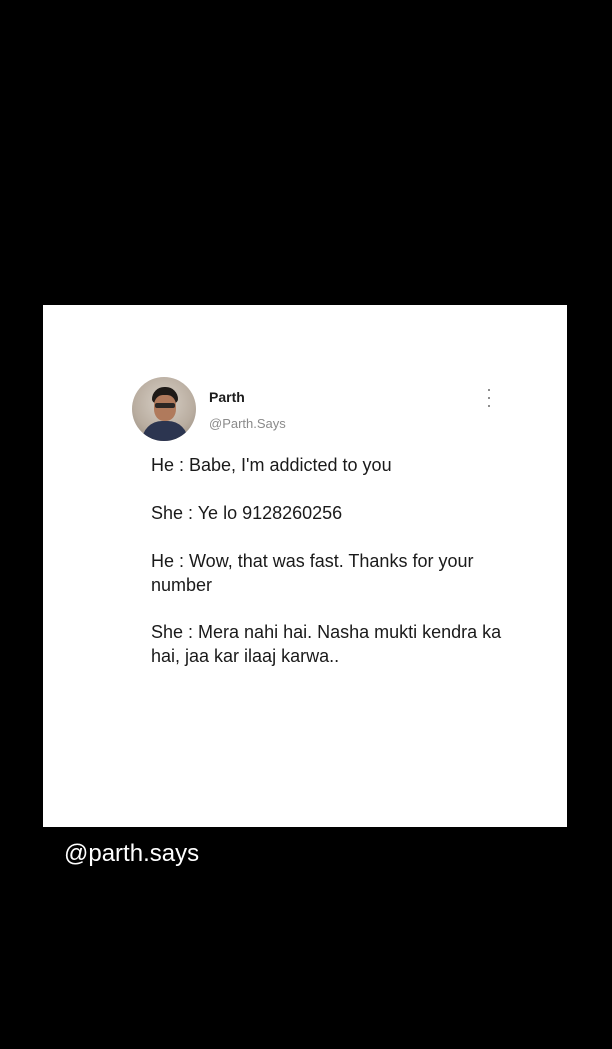 The width and height of the screenshot is (612, 1049). I want to click on more-vertical-icon, so click(489, 398).